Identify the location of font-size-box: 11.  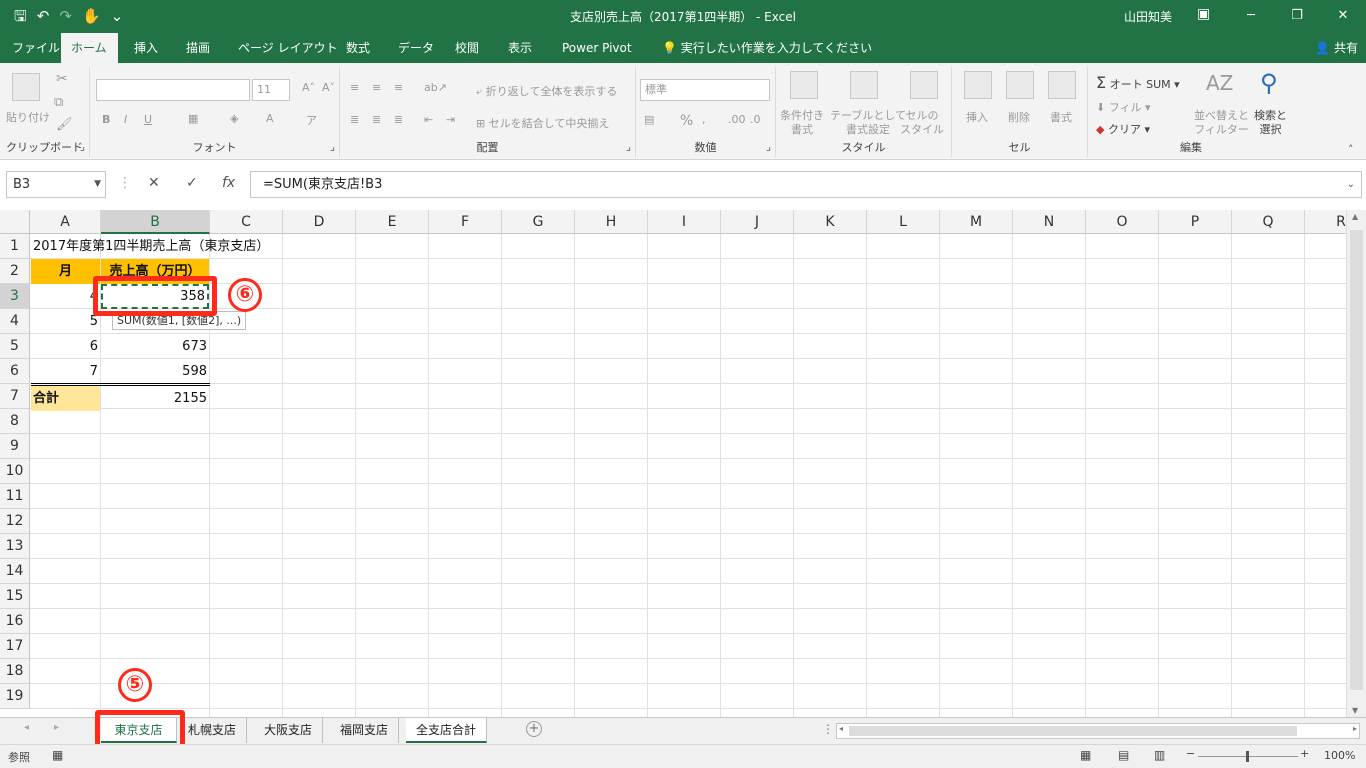
(271, 90).